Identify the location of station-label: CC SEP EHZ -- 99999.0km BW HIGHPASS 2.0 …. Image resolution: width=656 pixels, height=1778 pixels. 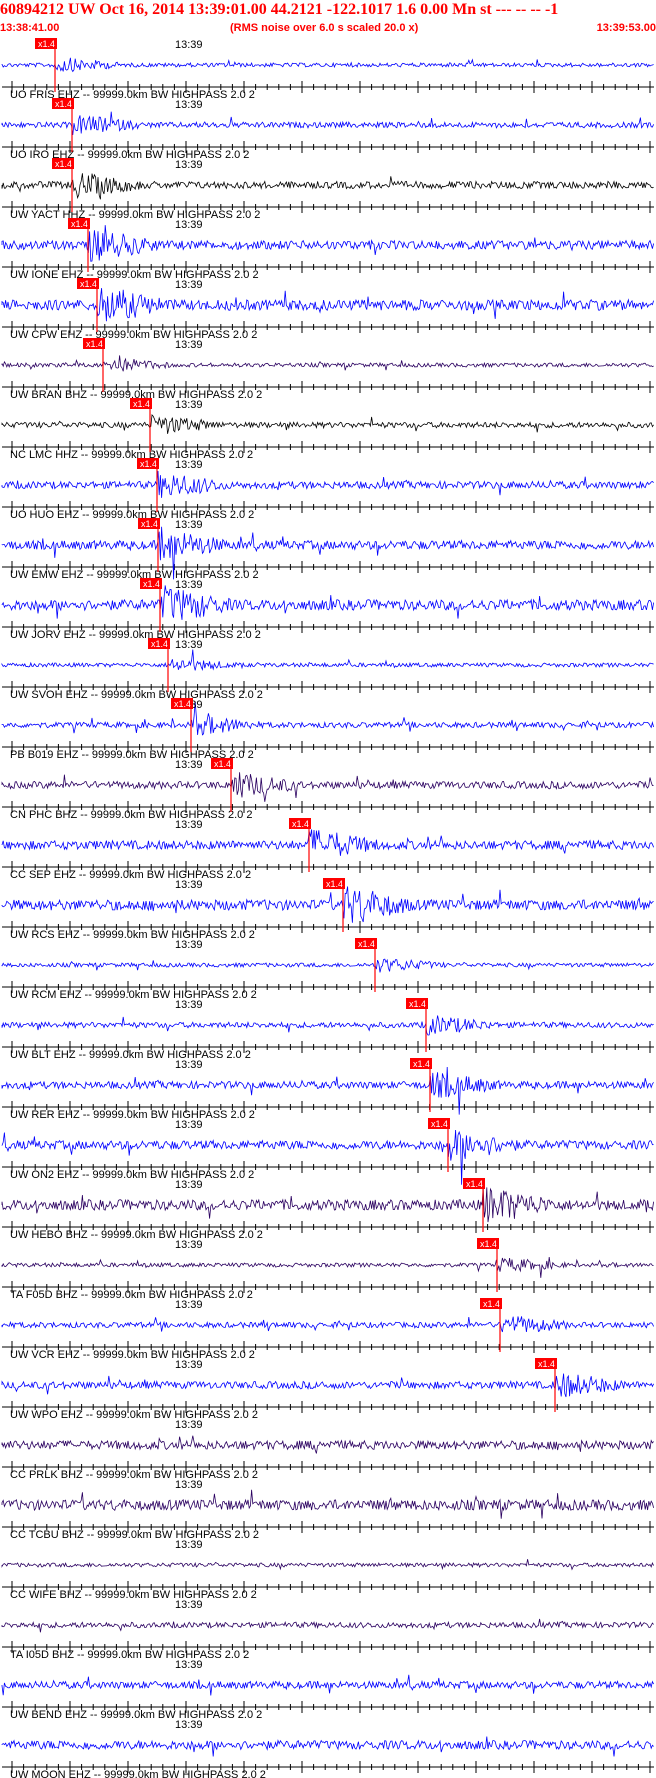
(130, 875).